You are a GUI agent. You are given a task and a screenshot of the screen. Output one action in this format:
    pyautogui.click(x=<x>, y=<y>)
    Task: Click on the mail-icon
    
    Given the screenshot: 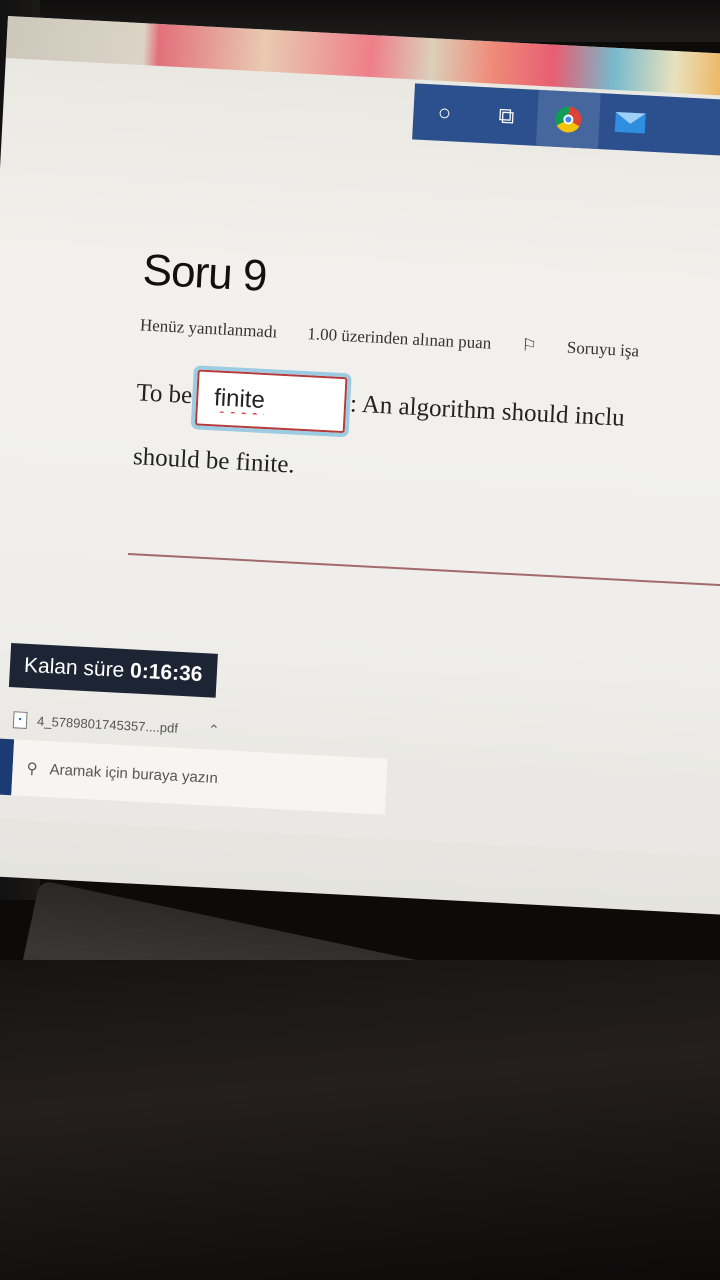 What is the action you would take?
    pyautogui.click(x=630, y=122)
    